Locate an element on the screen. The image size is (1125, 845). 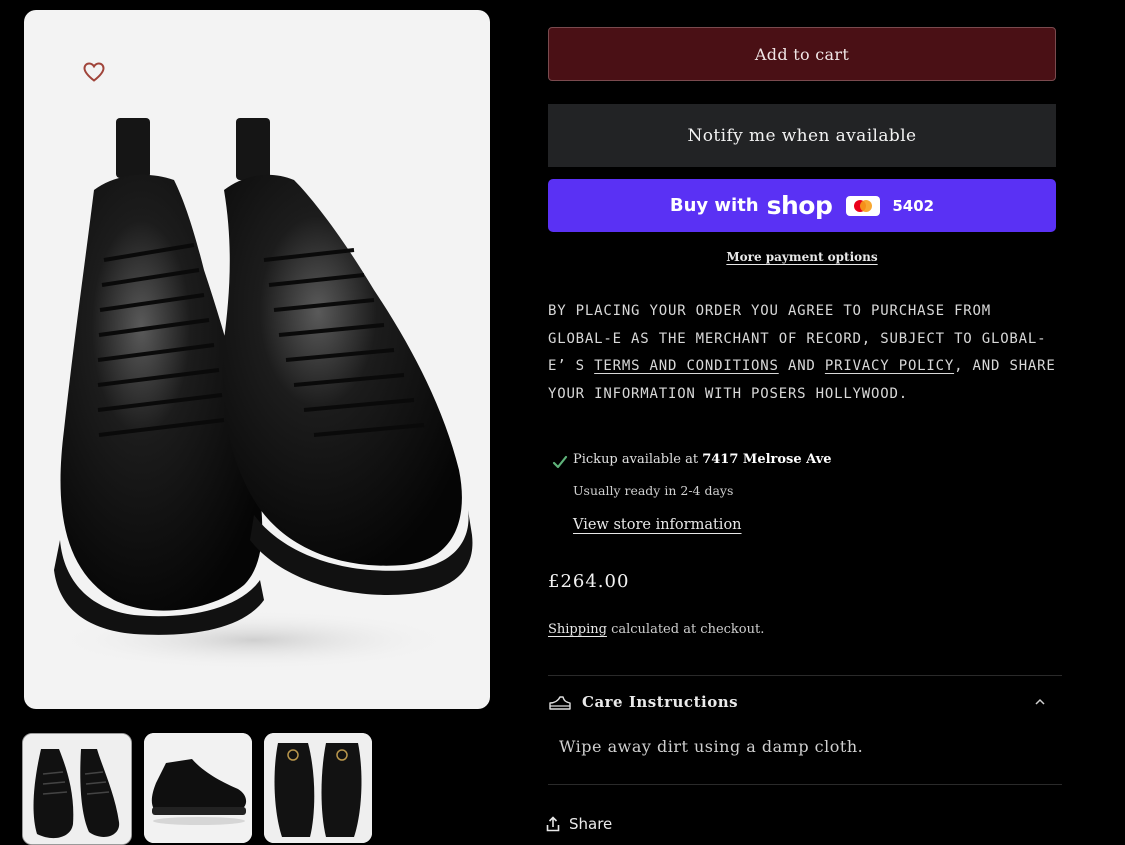
card-last-four: 5402 is located at coordinates (913, 205).